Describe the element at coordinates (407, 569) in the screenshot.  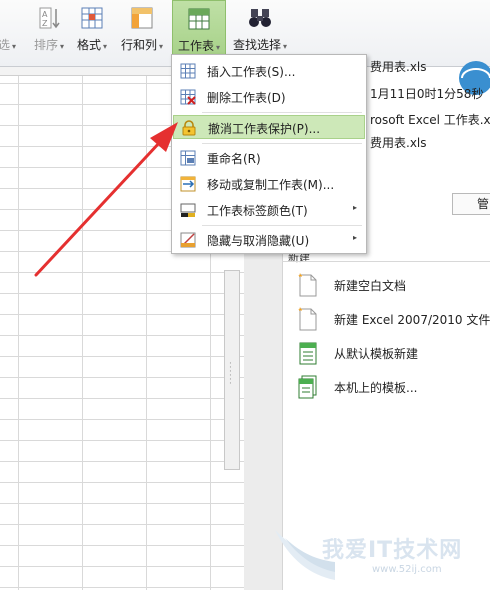
I see `watermark-url: www.52ij.com` at that location.